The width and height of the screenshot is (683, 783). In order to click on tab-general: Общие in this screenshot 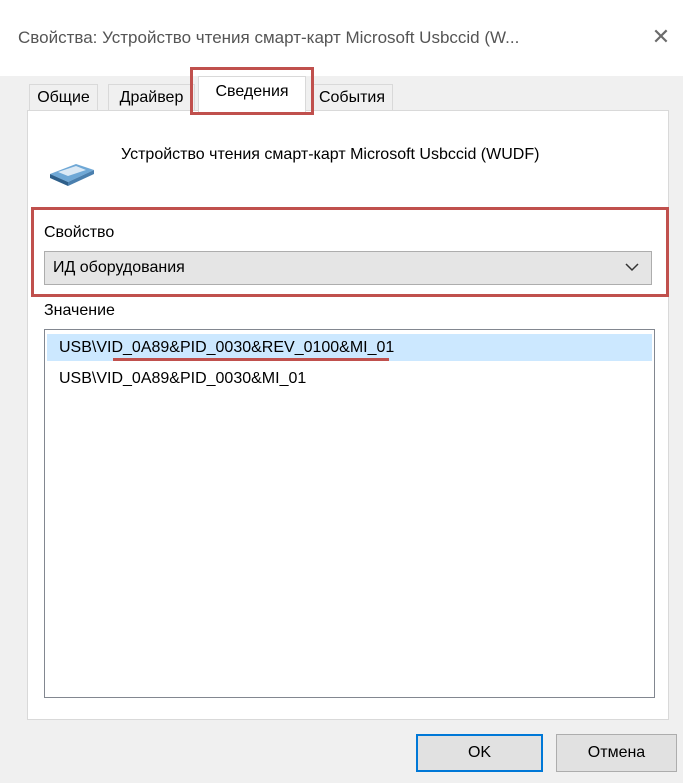, I will do `click(63, 97)`.